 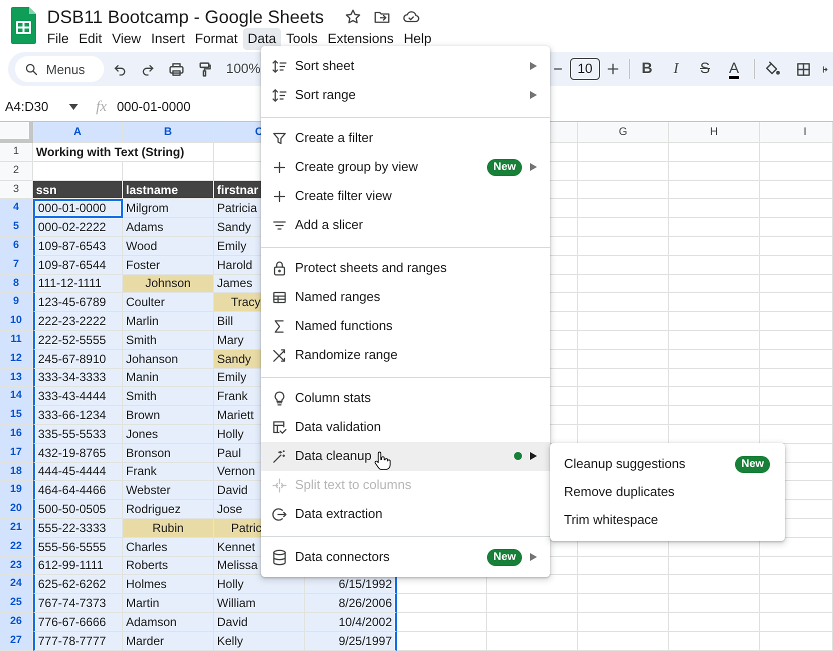 I want to click on table-cell: Jones, so click(x=168, y=434).